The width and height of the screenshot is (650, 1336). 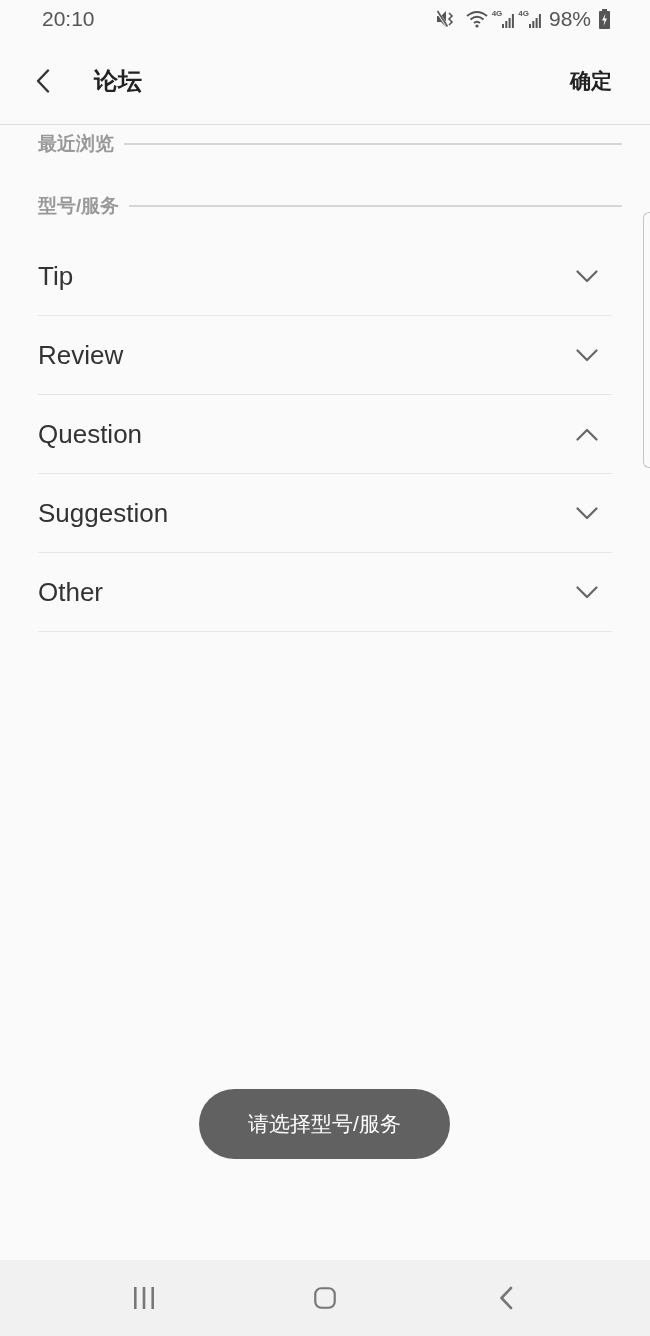 What do you see at coordinates (324, 1124) in the screenshot?
I see `toast-message: 请选择型号/服务` at bounding box center [324, 1124].